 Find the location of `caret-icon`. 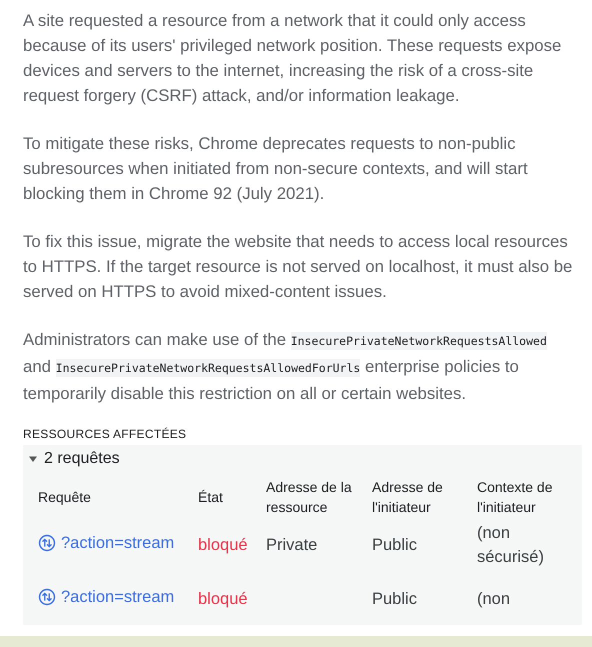

caret-icon is located at coordinates (33, 459).